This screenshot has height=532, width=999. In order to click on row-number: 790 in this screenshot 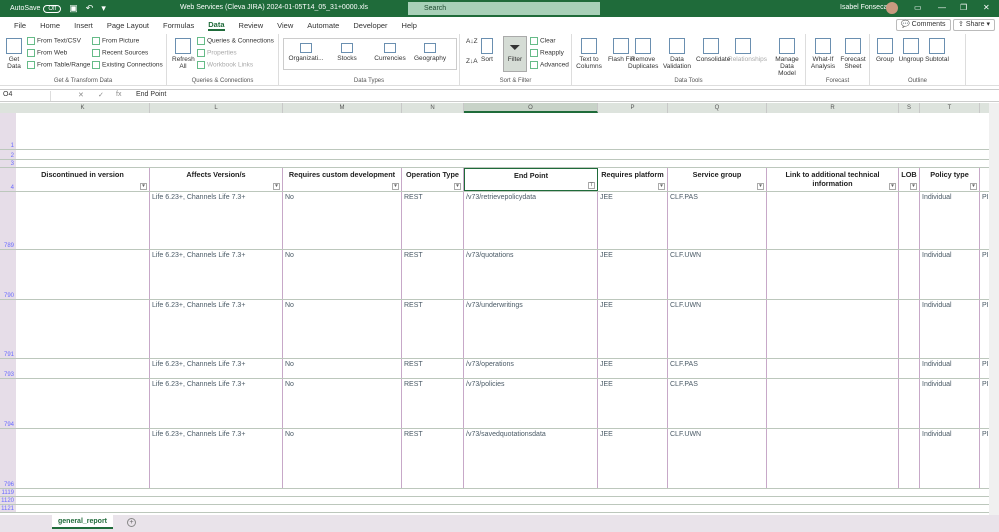, I will do `click(8, 274)`.